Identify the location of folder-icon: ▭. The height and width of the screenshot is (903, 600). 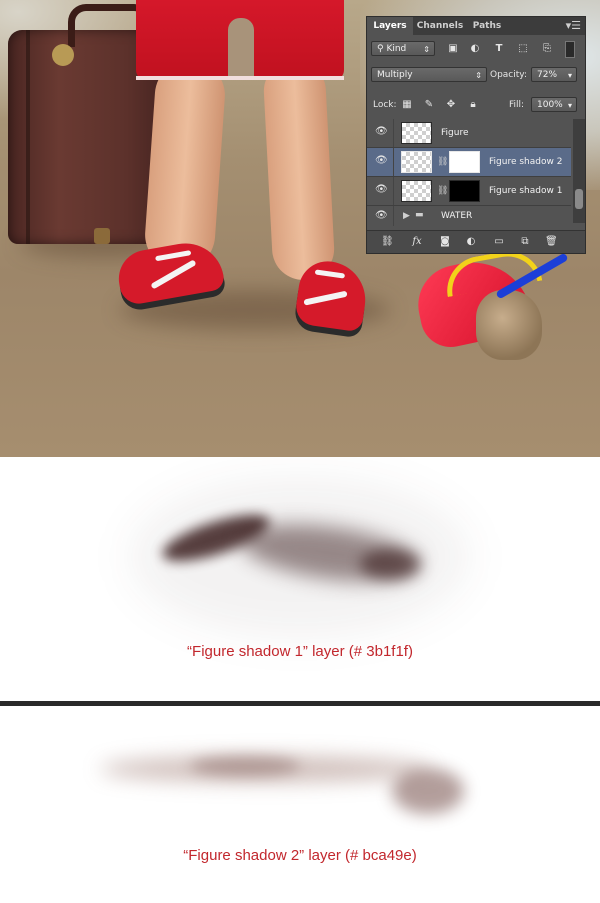
(499, 242).